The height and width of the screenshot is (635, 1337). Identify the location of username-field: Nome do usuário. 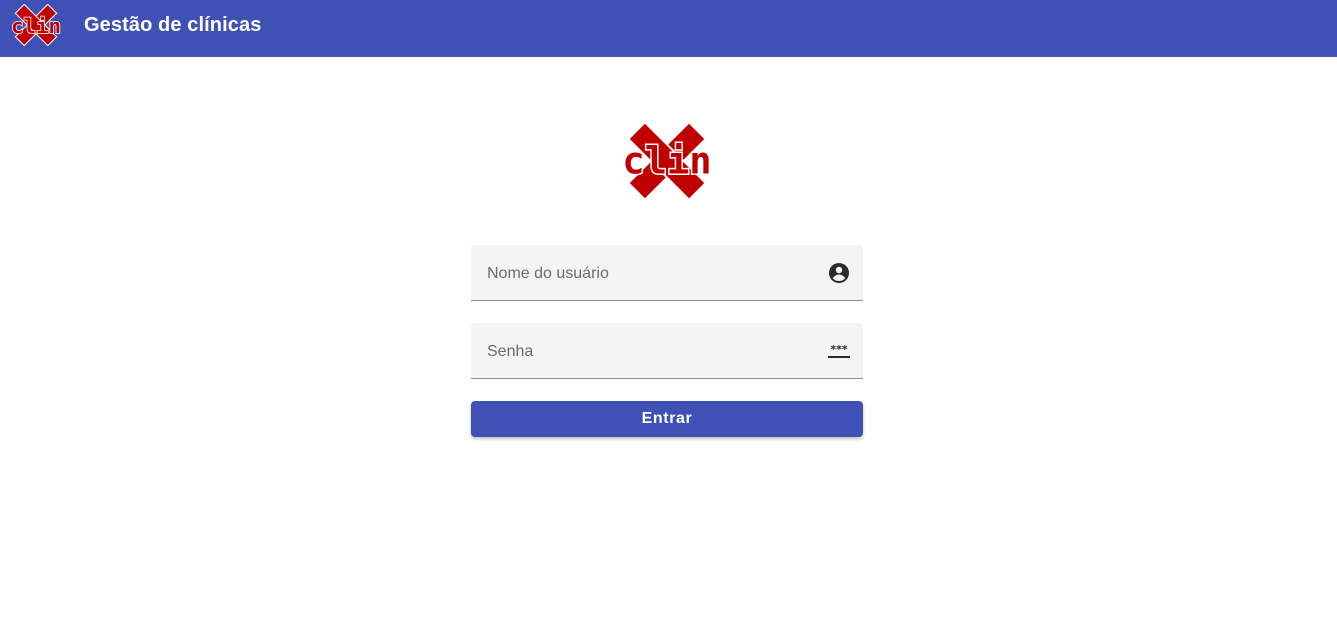
(667, 273).